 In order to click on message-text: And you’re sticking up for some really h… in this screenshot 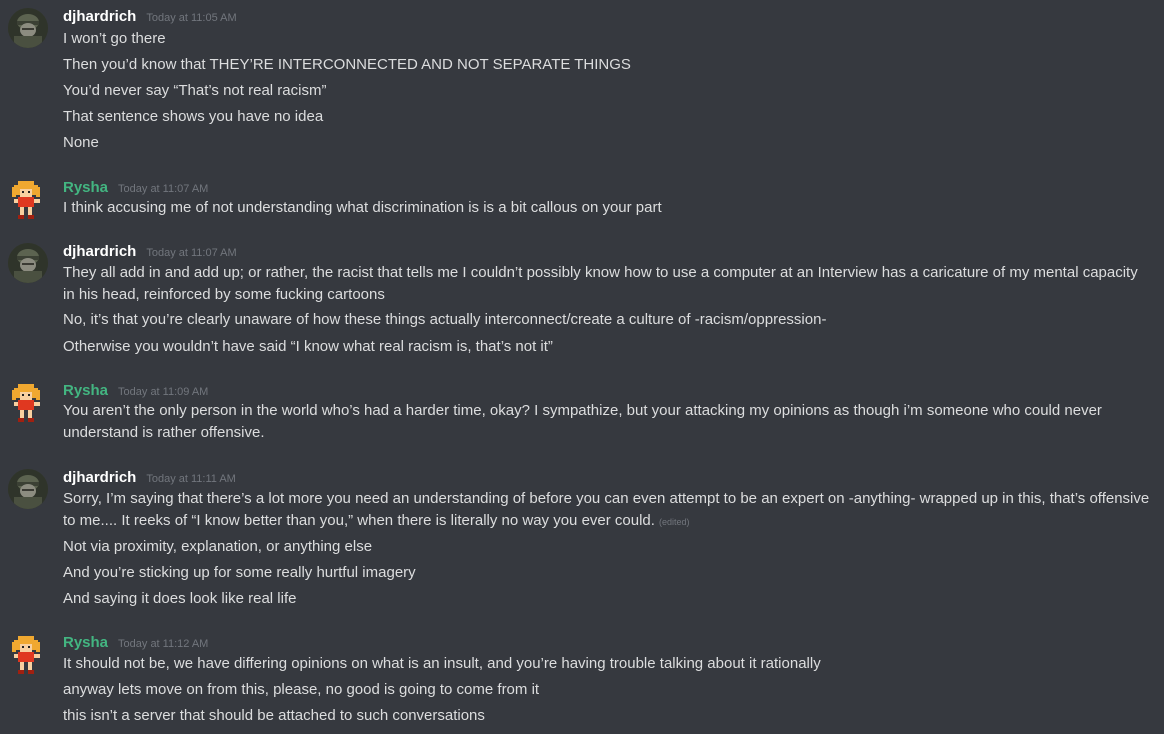, I will do `click(239, 572)`.